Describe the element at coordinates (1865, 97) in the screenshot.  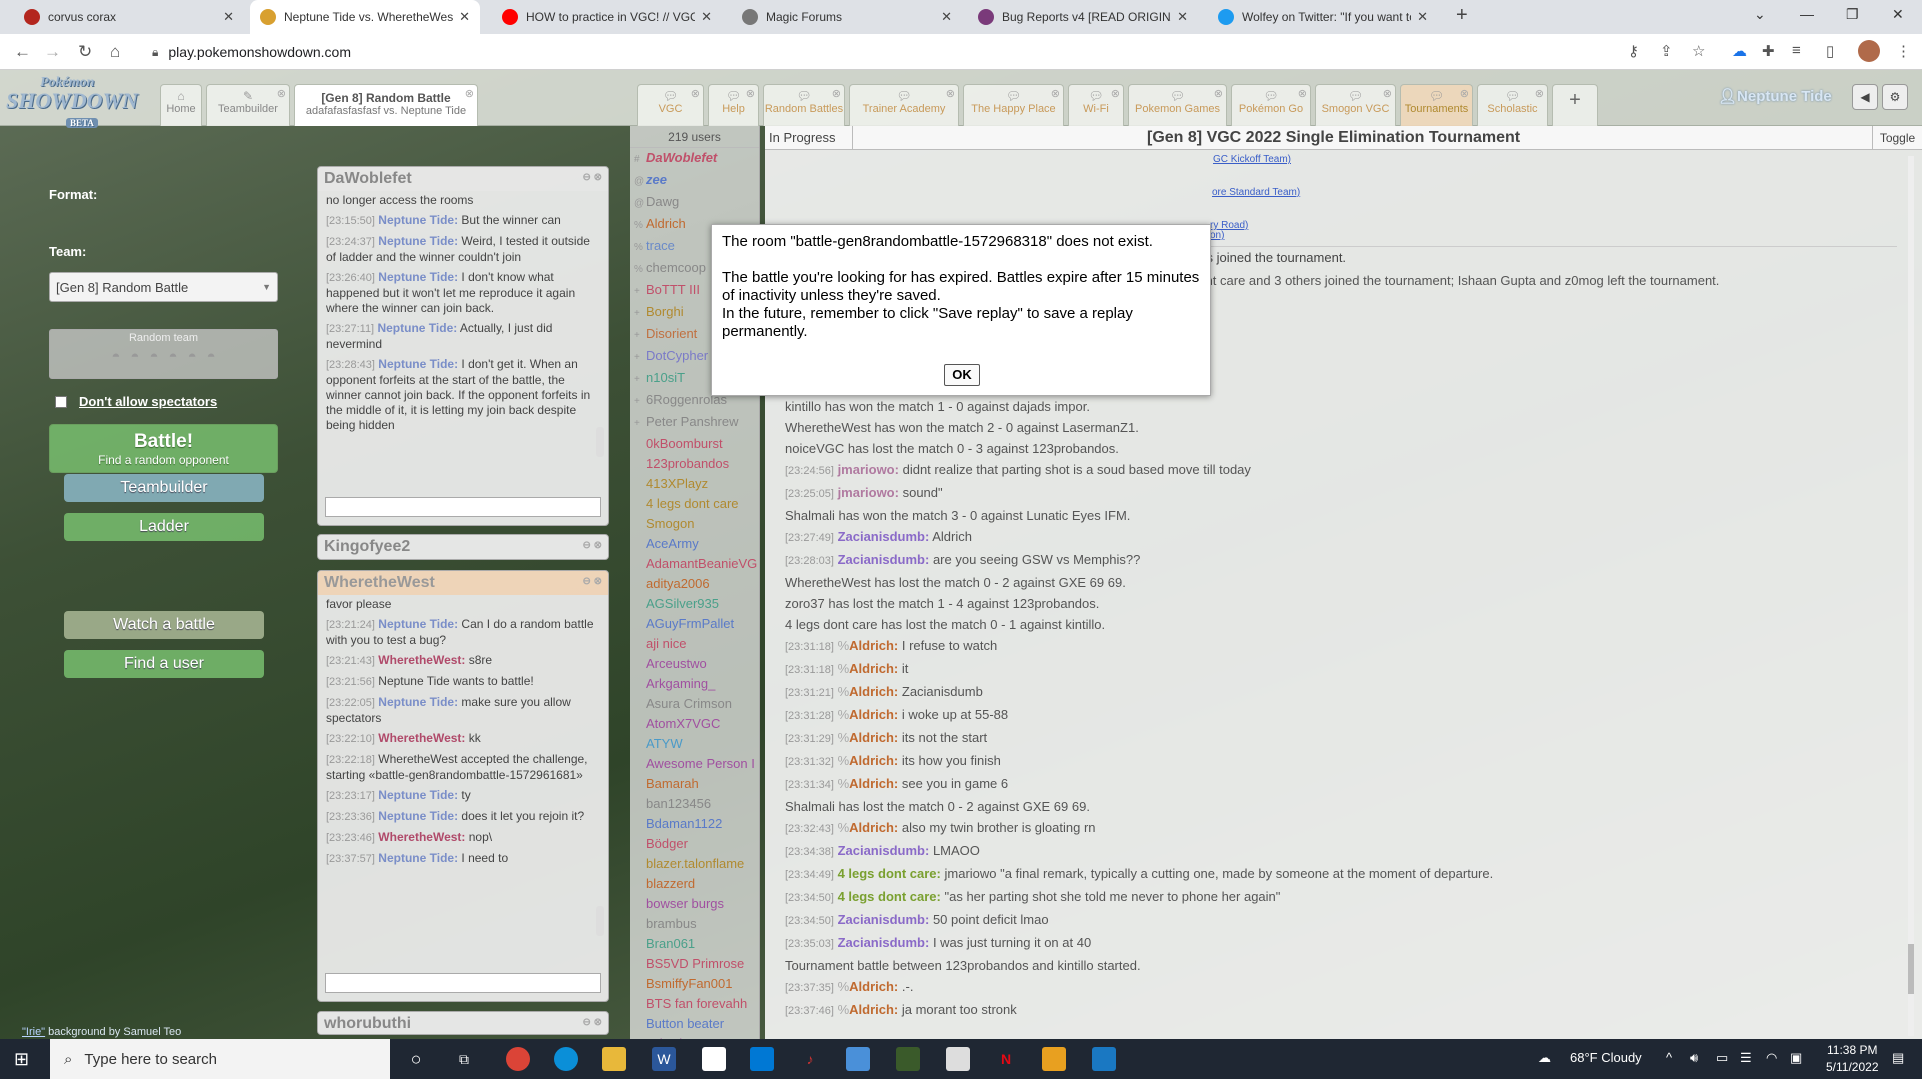
I see `sound-icon: ◀` at that location.